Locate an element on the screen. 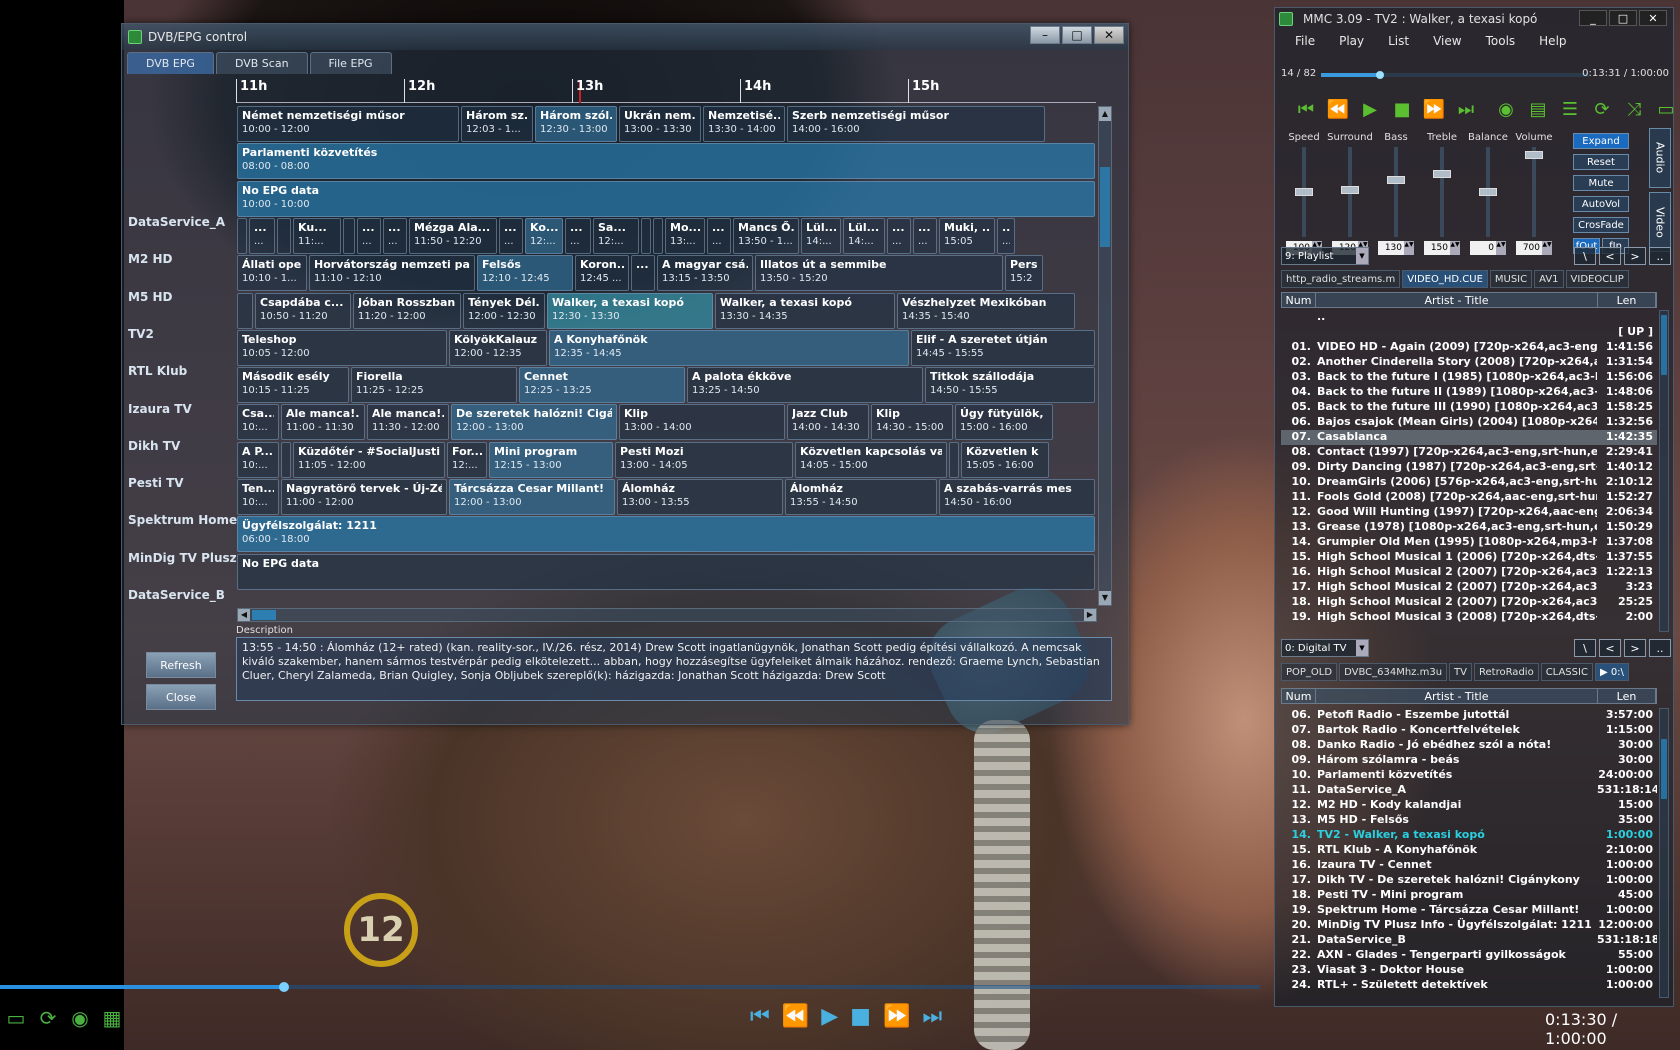 The width and height of the screenshot is (1680, 1050). playlist-row: 23. Viasat 3 - Doktor House 1:00:00 is located at coordinates (1469, 970).